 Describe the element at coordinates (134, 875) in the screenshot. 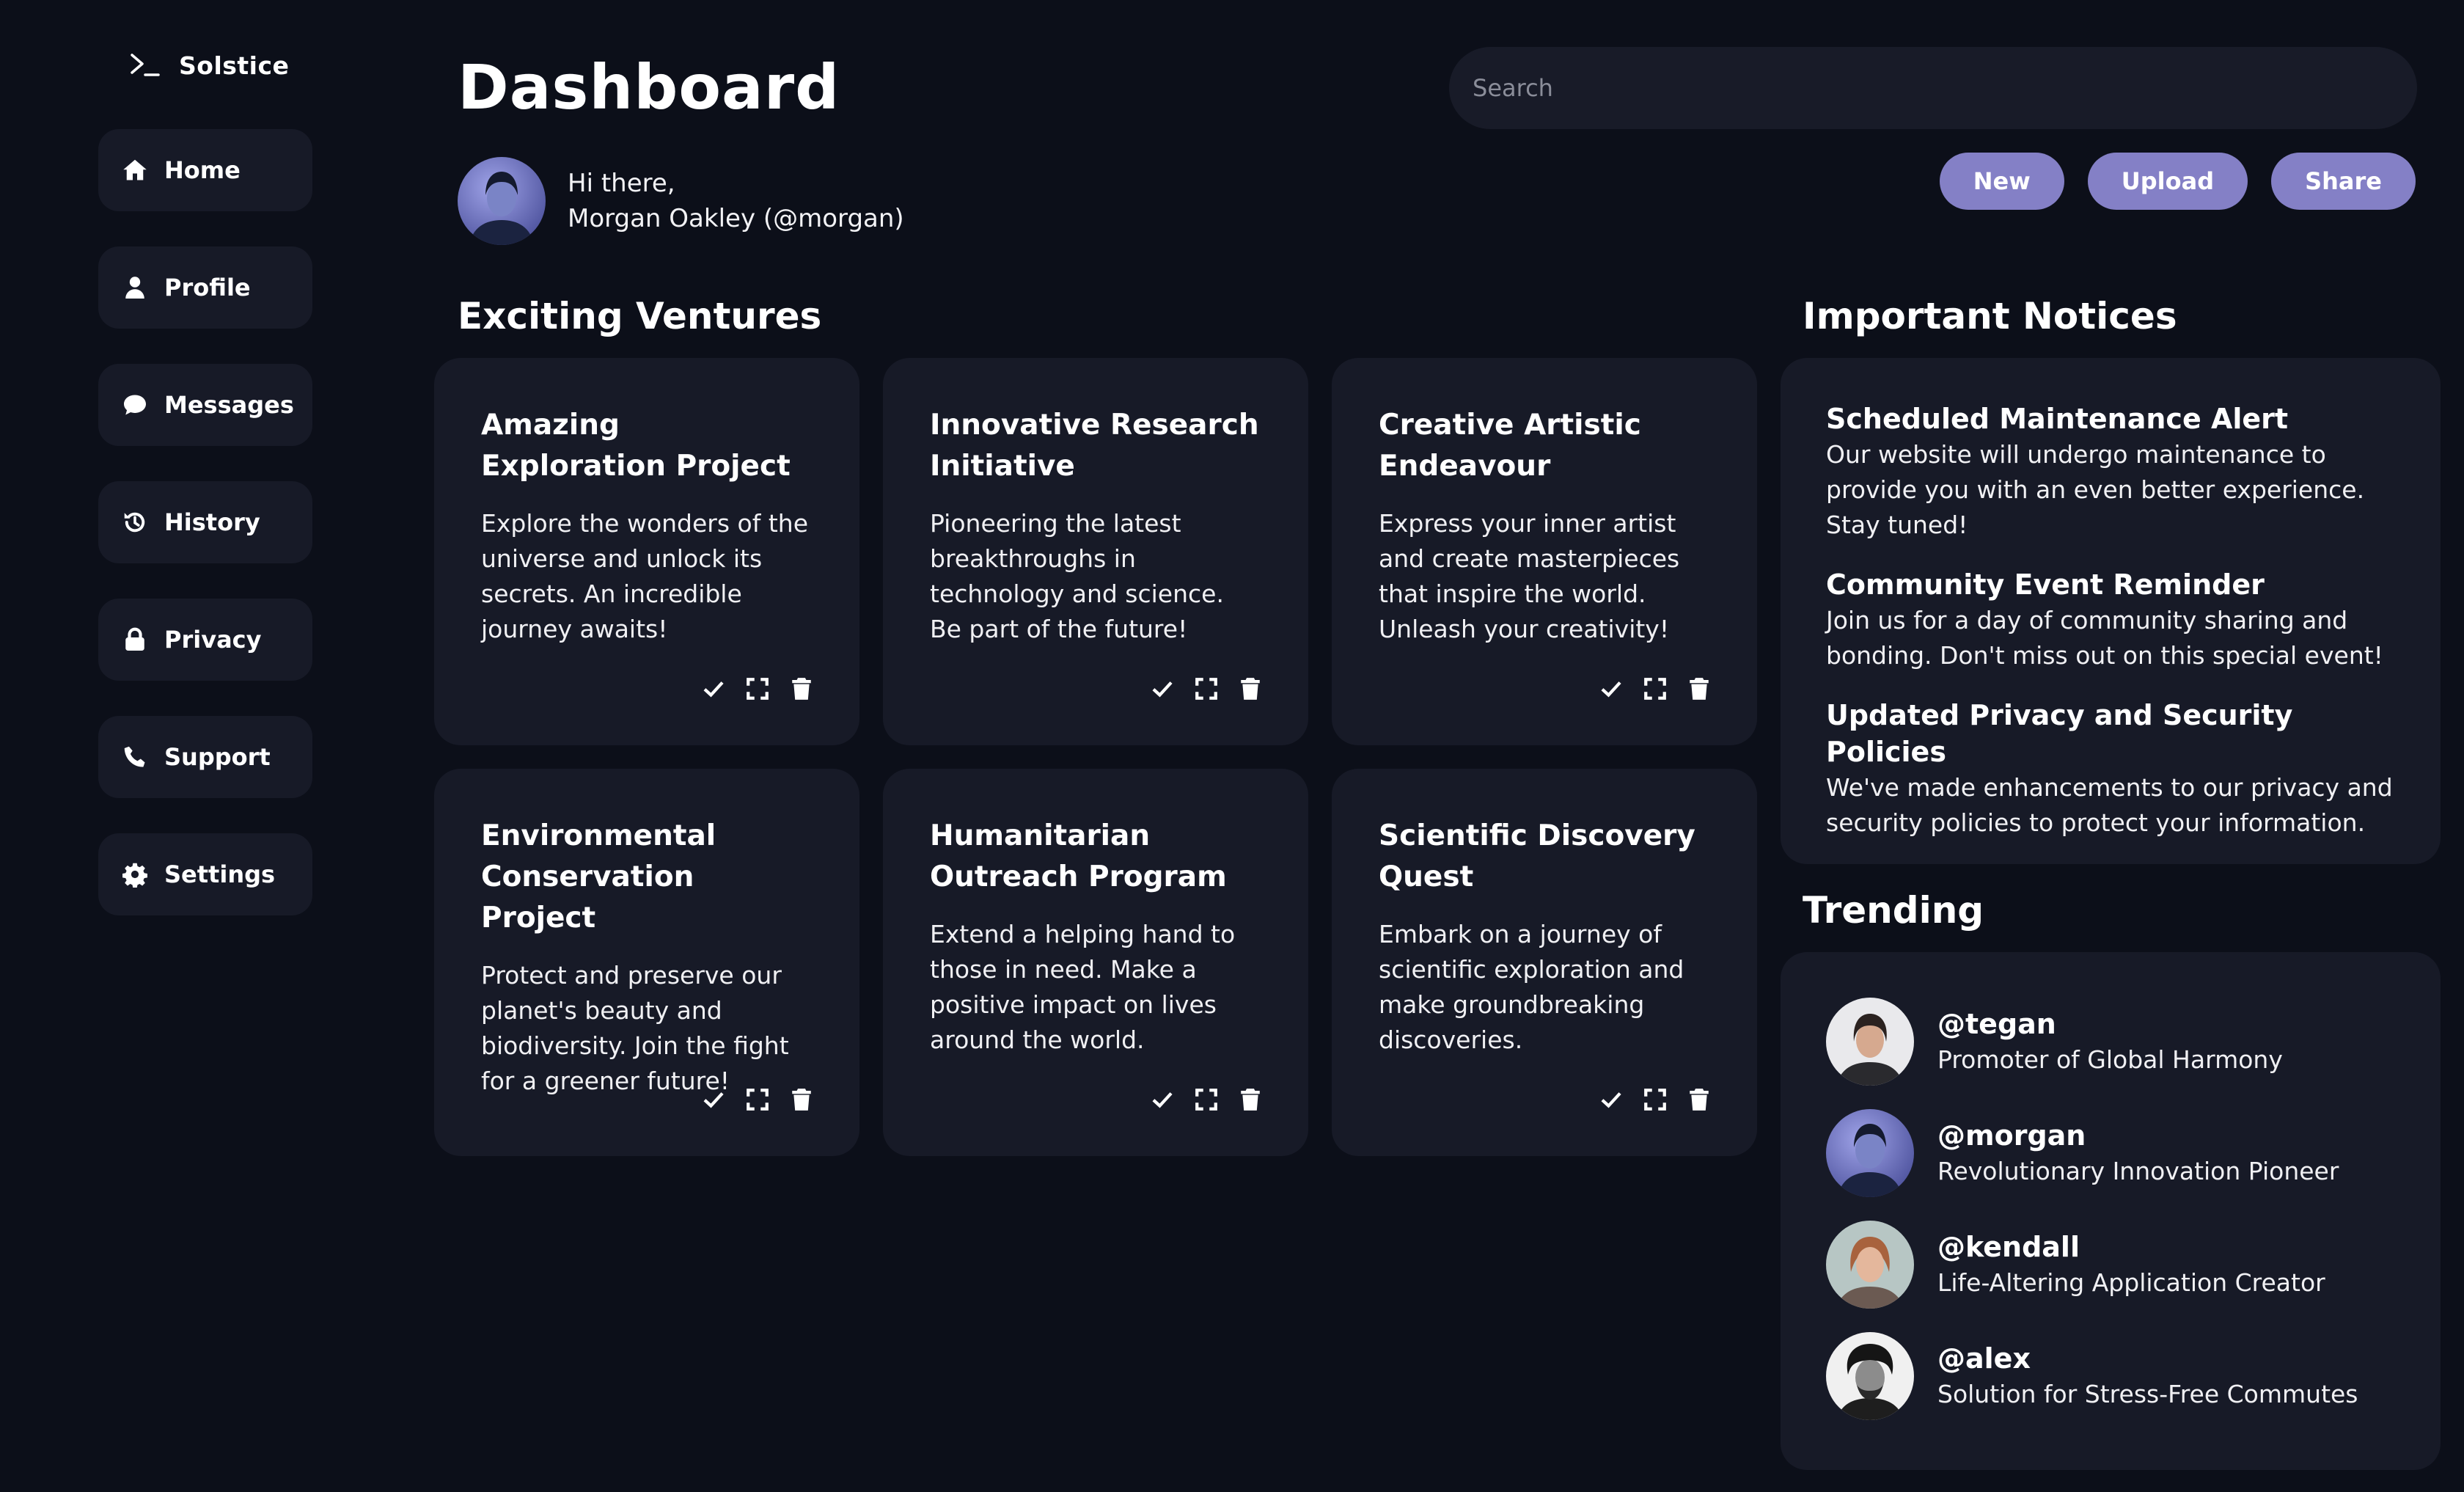

I see `gear-icon` at that location.